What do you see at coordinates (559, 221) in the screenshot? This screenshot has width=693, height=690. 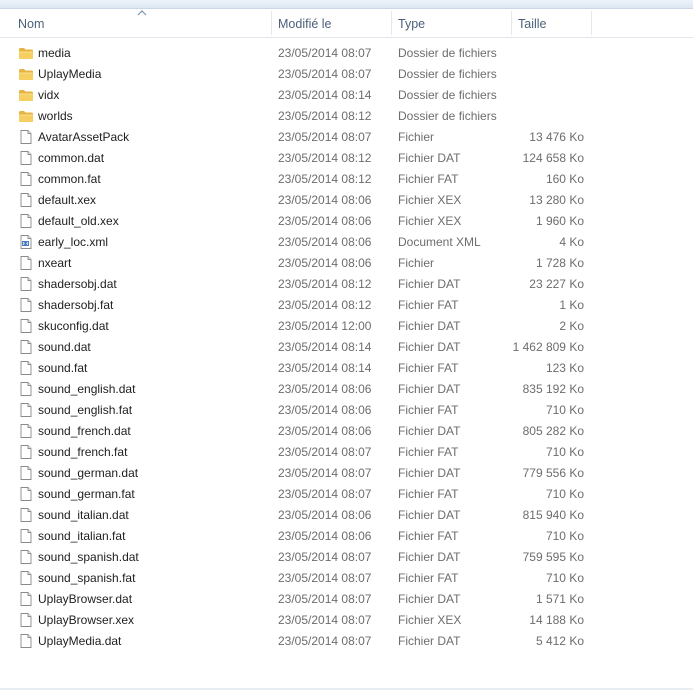 I see `file-size: 1 960 Ko` at bounding box center [559, 221].